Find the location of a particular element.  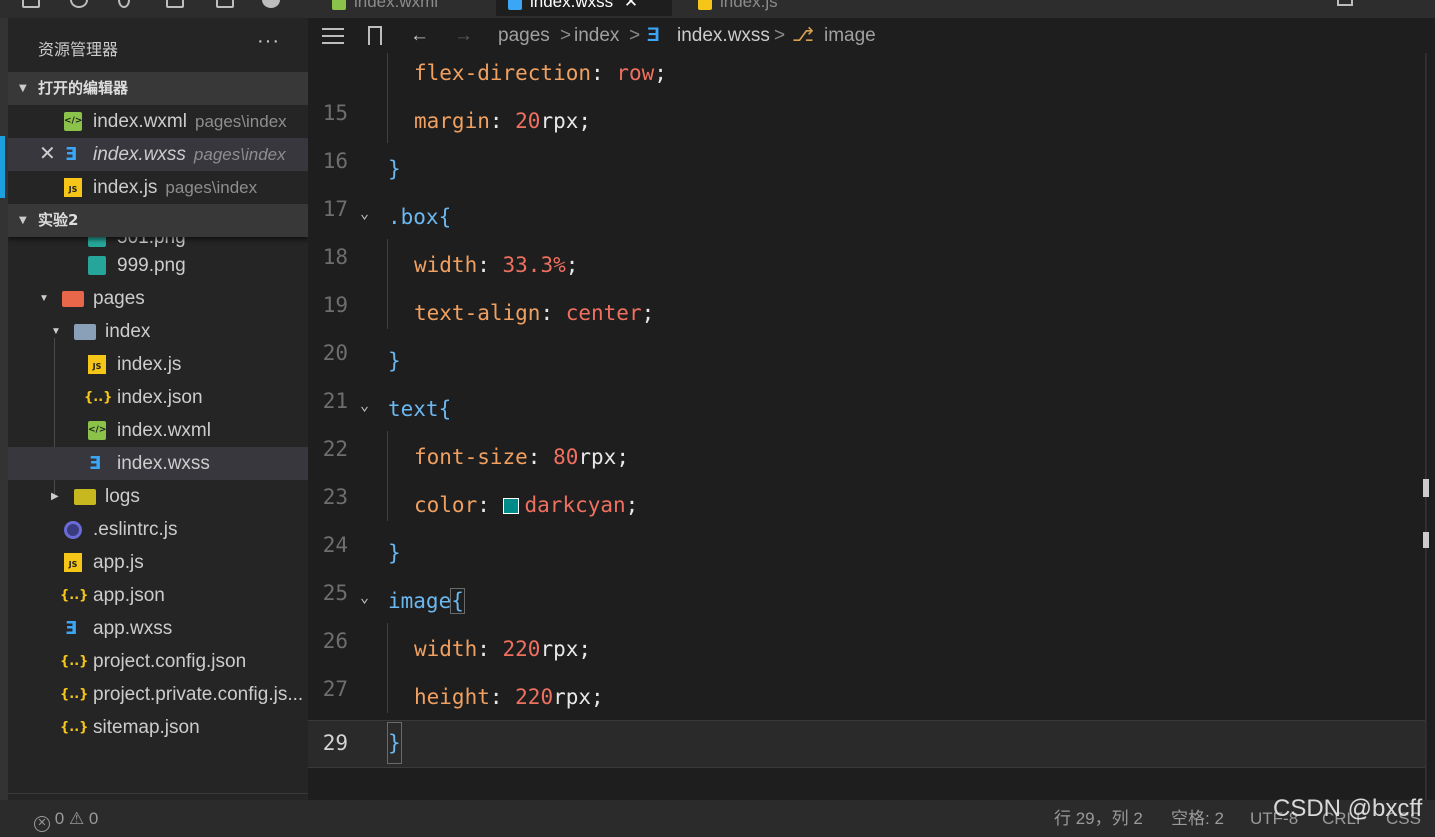

explorer-icon is located at coordinates (31, 4).